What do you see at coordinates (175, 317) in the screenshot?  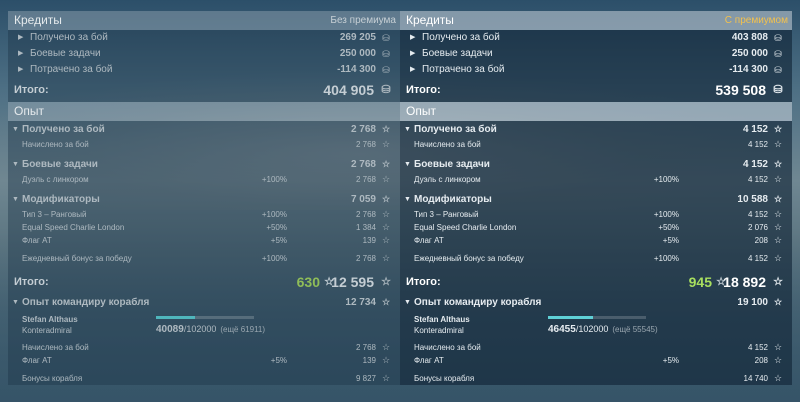 I see `commander-progress-fill` at bounding box center [175, 317].